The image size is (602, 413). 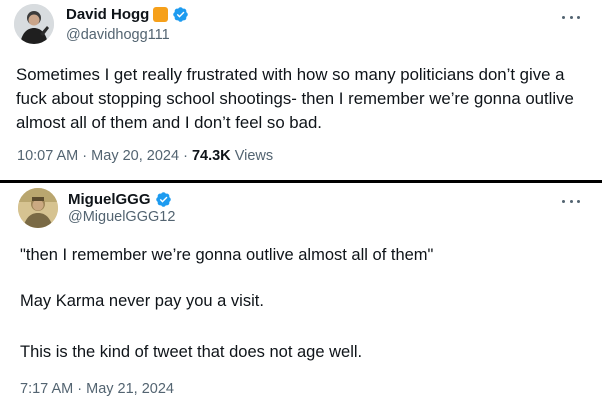 What do you see at coordinates (254, 156) in the screenshot?
I see `views-label: Views` at bounding box center [254, 156].